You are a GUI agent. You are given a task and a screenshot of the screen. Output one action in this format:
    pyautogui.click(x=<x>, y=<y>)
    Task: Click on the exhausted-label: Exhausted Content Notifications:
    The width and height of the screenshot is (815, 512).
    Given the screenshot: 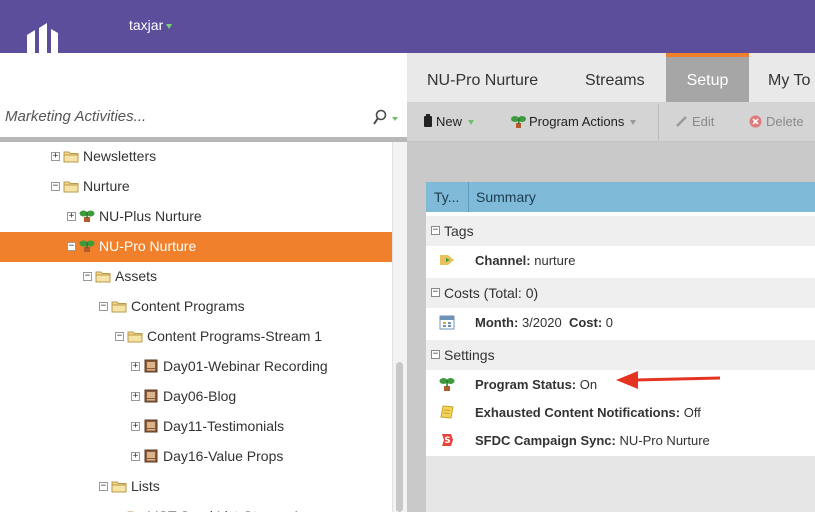 What is the action you would take?
    pyautogui.click(x=578, y=412)
    